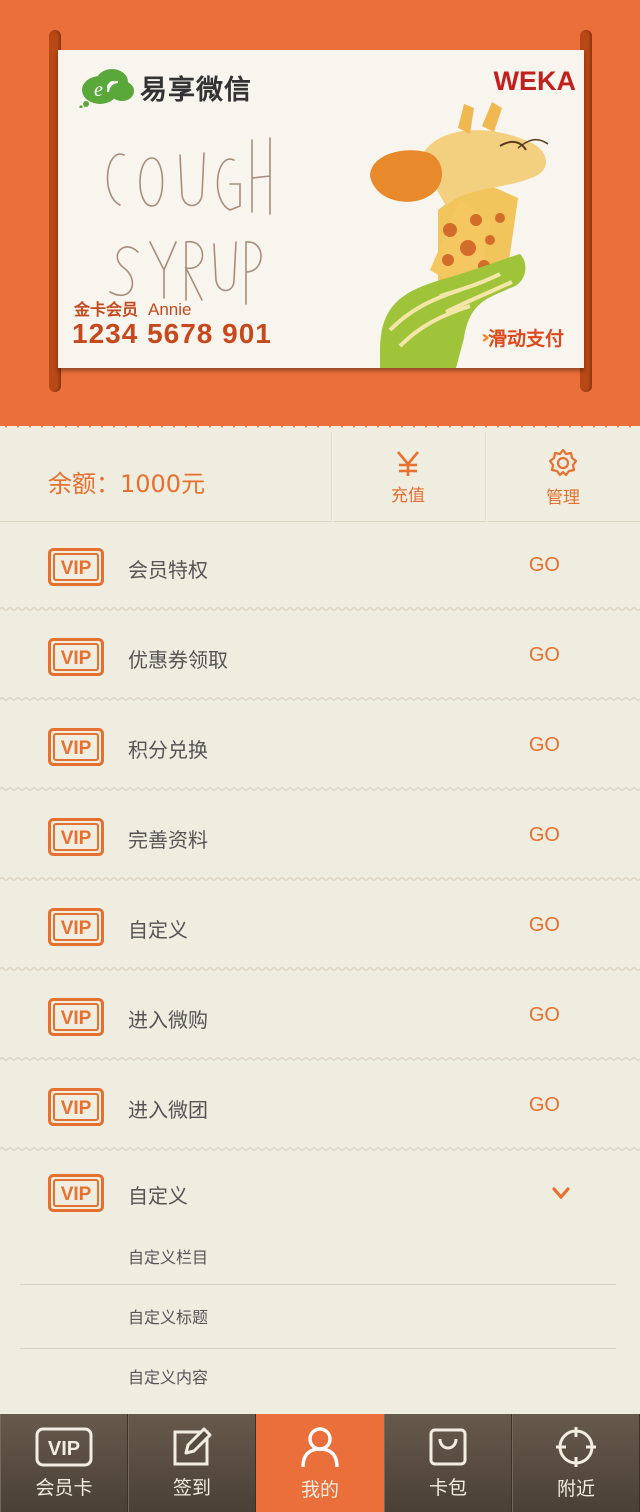  Describe the element at coordinates (106, 309) in the screenshot. I see `member-level: 金卡会员` at that location.